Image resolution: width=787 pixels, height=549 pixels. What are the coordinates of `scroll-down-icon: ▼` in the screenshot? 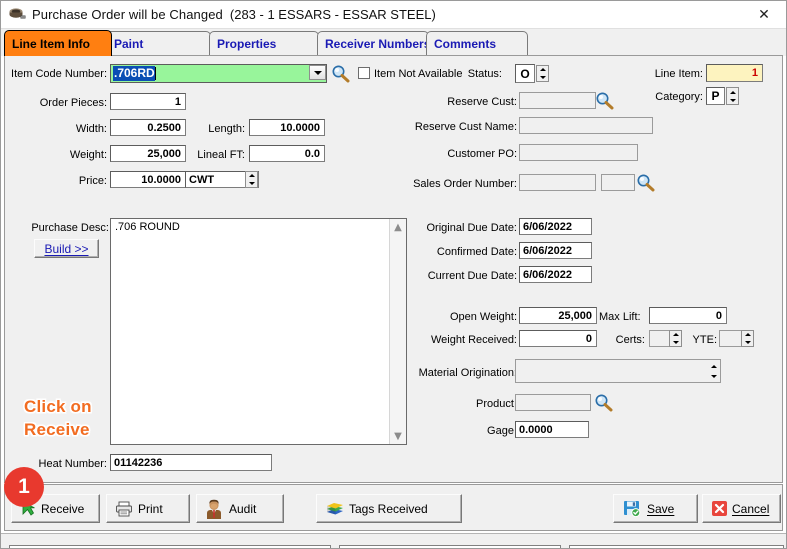 It's located at (398, 436).